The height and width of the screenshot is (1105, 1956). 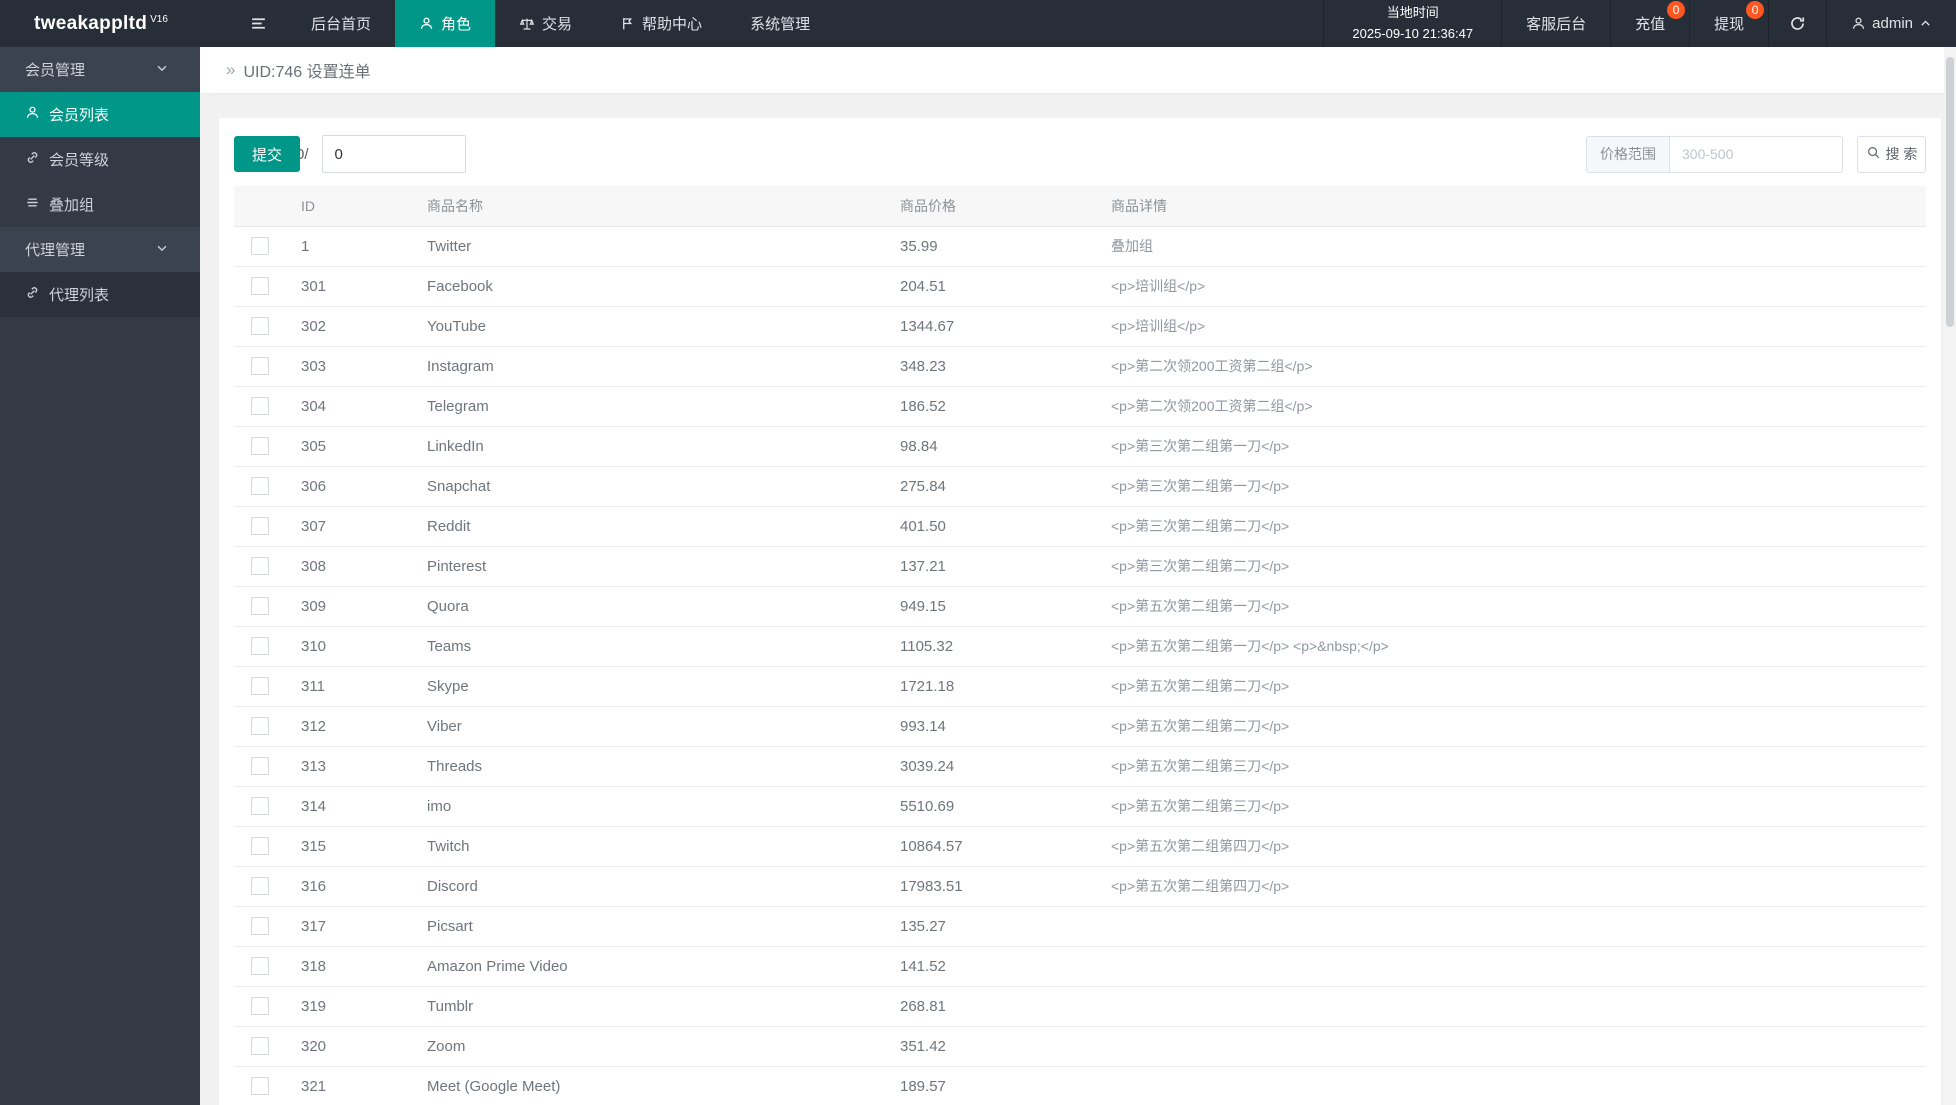 What do you see at coordinates (557, 24) in the screenshot?
I see `nav-item-label: 交易` at bounding box center [557, 24].